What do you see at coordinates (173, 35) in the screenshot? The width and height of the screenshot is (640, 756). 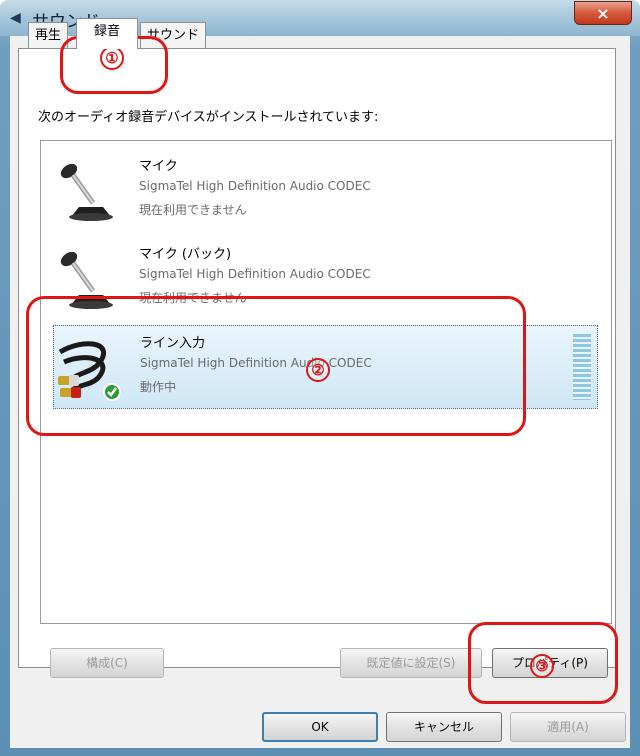 I see `tab-sounds: サウンド` at bounding box center [173, 35].